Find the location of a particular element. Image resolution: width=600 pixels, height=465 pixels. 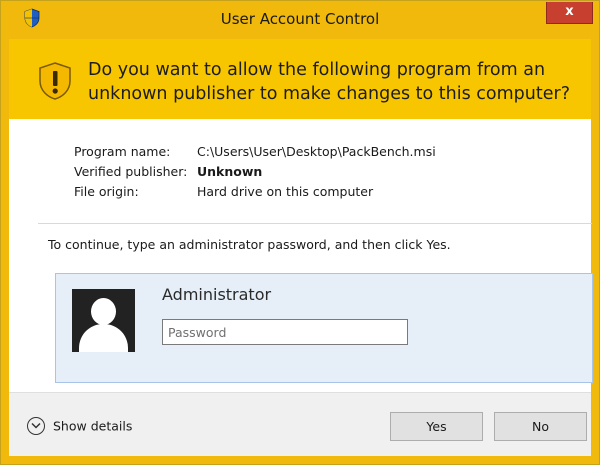

password-input is located at coordinates (285, 332).